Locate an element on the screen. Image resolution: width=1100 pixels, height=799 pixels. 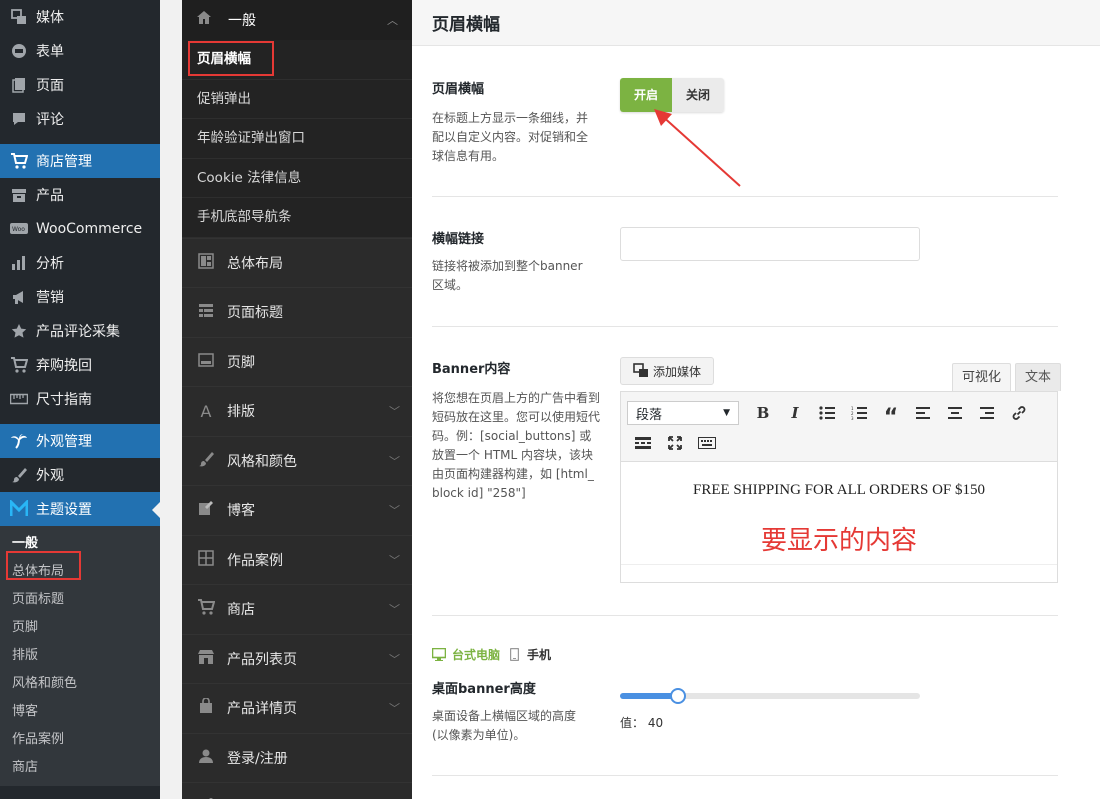
desktop-icon is located at coordinates (439, 654).